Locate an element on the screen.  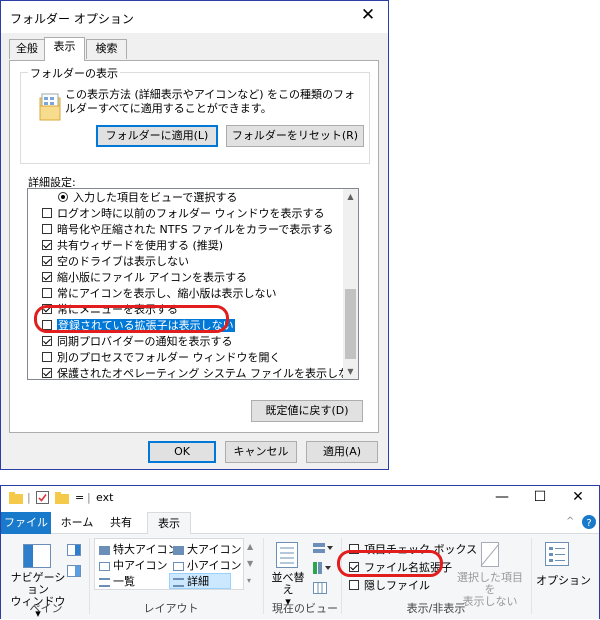
options-button: オプション is located at coordinates (563, 580).